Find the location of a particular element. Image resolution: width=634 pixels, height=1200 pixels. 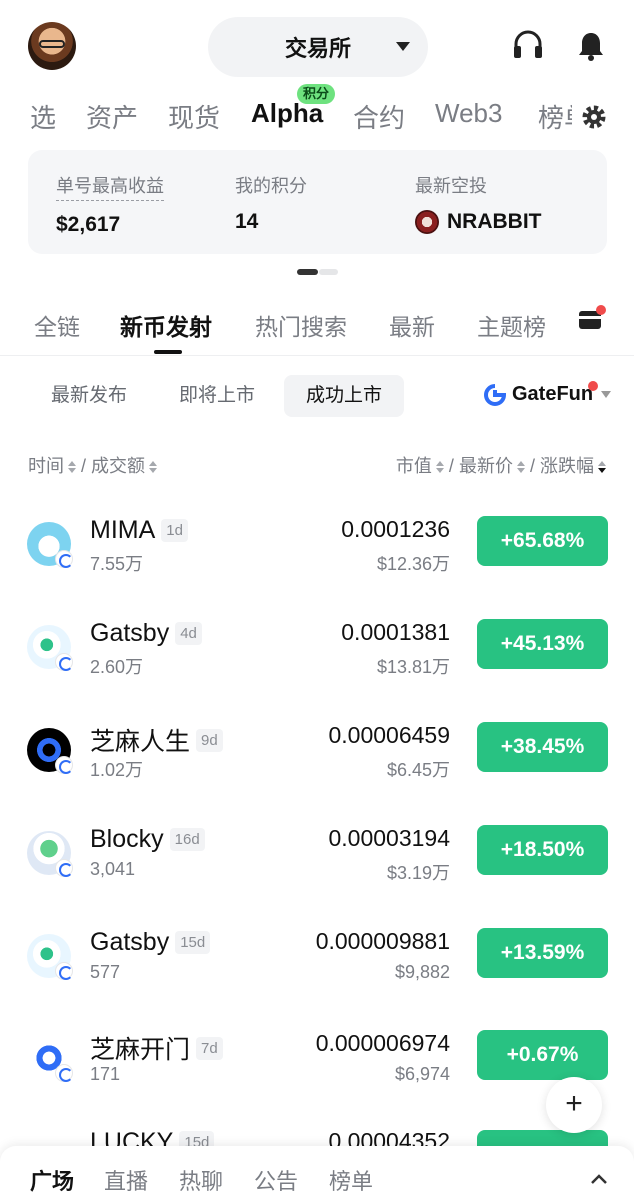

token-mcap: $3.19万 is located at coordinates (418, 873).